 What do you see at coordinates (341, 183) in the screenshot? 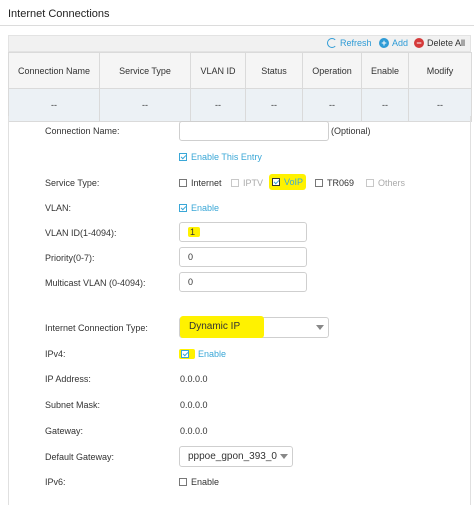
I see `service-tr069-label: TR069` at bounding box center [341, 183].